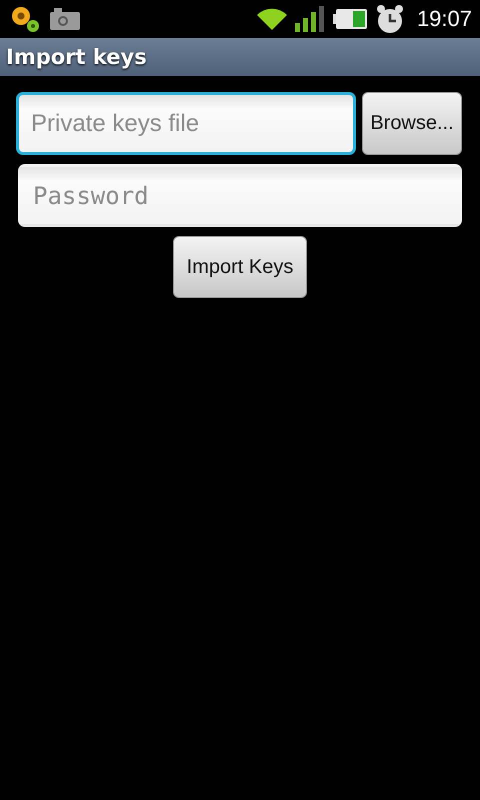 Image resolution: width=480 pixels, height=800 pixels. What do you see at coordinates (240, 195) in the screenshot?
I see `password-field: Password` at bounding box center [240, 195].